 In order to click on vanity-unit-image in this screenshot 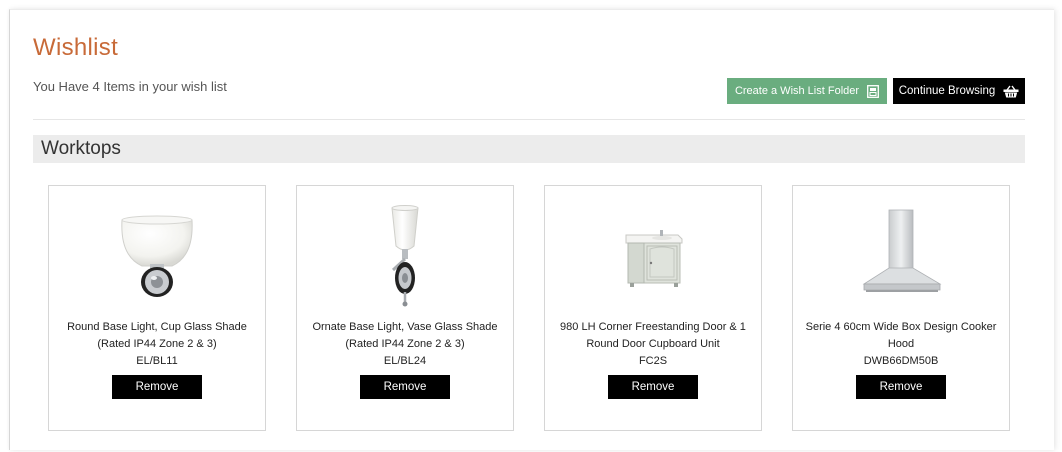, I will do `click(654, 258)`.